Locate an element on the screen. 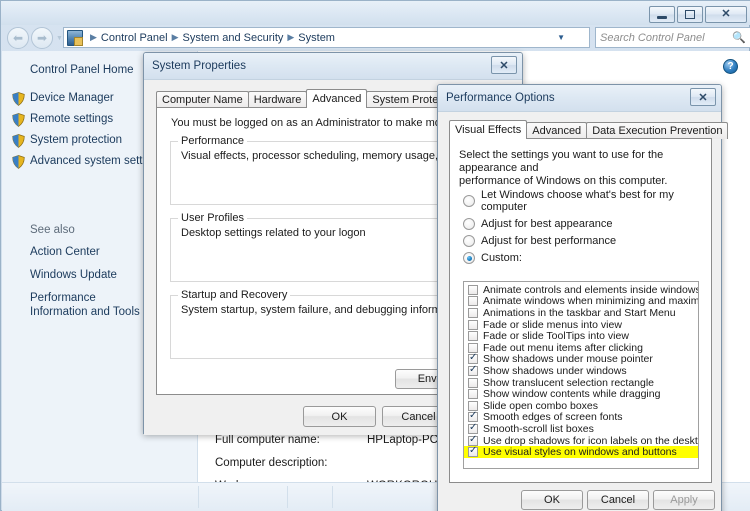 The width and height of the screenshot is (750, 511). list-item: Show shadows under mouse pointer is located at coordinates (581, 358).